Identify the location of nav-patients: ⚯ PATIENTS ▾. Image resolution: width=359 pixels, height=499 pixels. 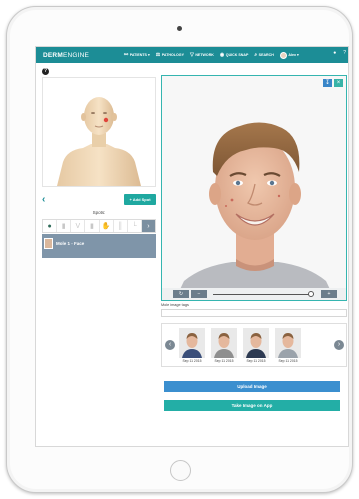
(137, 54).